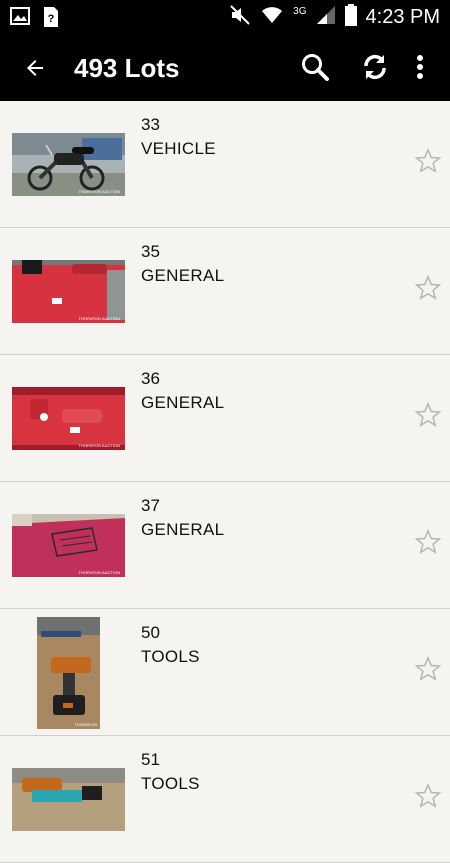 The width and height of the screenshot is (450, 863). I want to click on search-icon, so click(315, 67).